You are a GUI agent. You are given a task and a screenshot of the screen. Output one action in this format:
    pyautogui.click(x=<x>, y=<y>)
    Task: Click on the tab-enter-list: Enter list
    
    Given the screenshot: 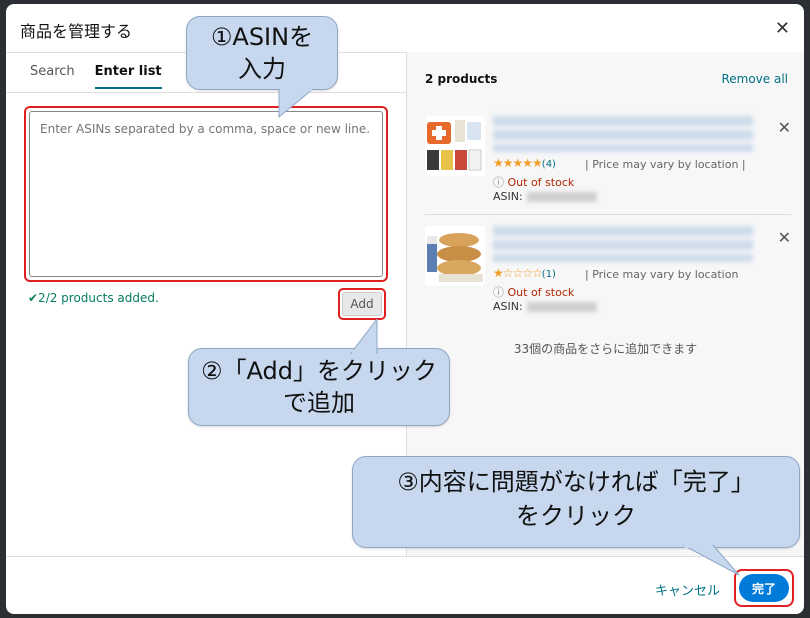 What is the action you would take?
    pyautogui.click(x=128, y=76)
    